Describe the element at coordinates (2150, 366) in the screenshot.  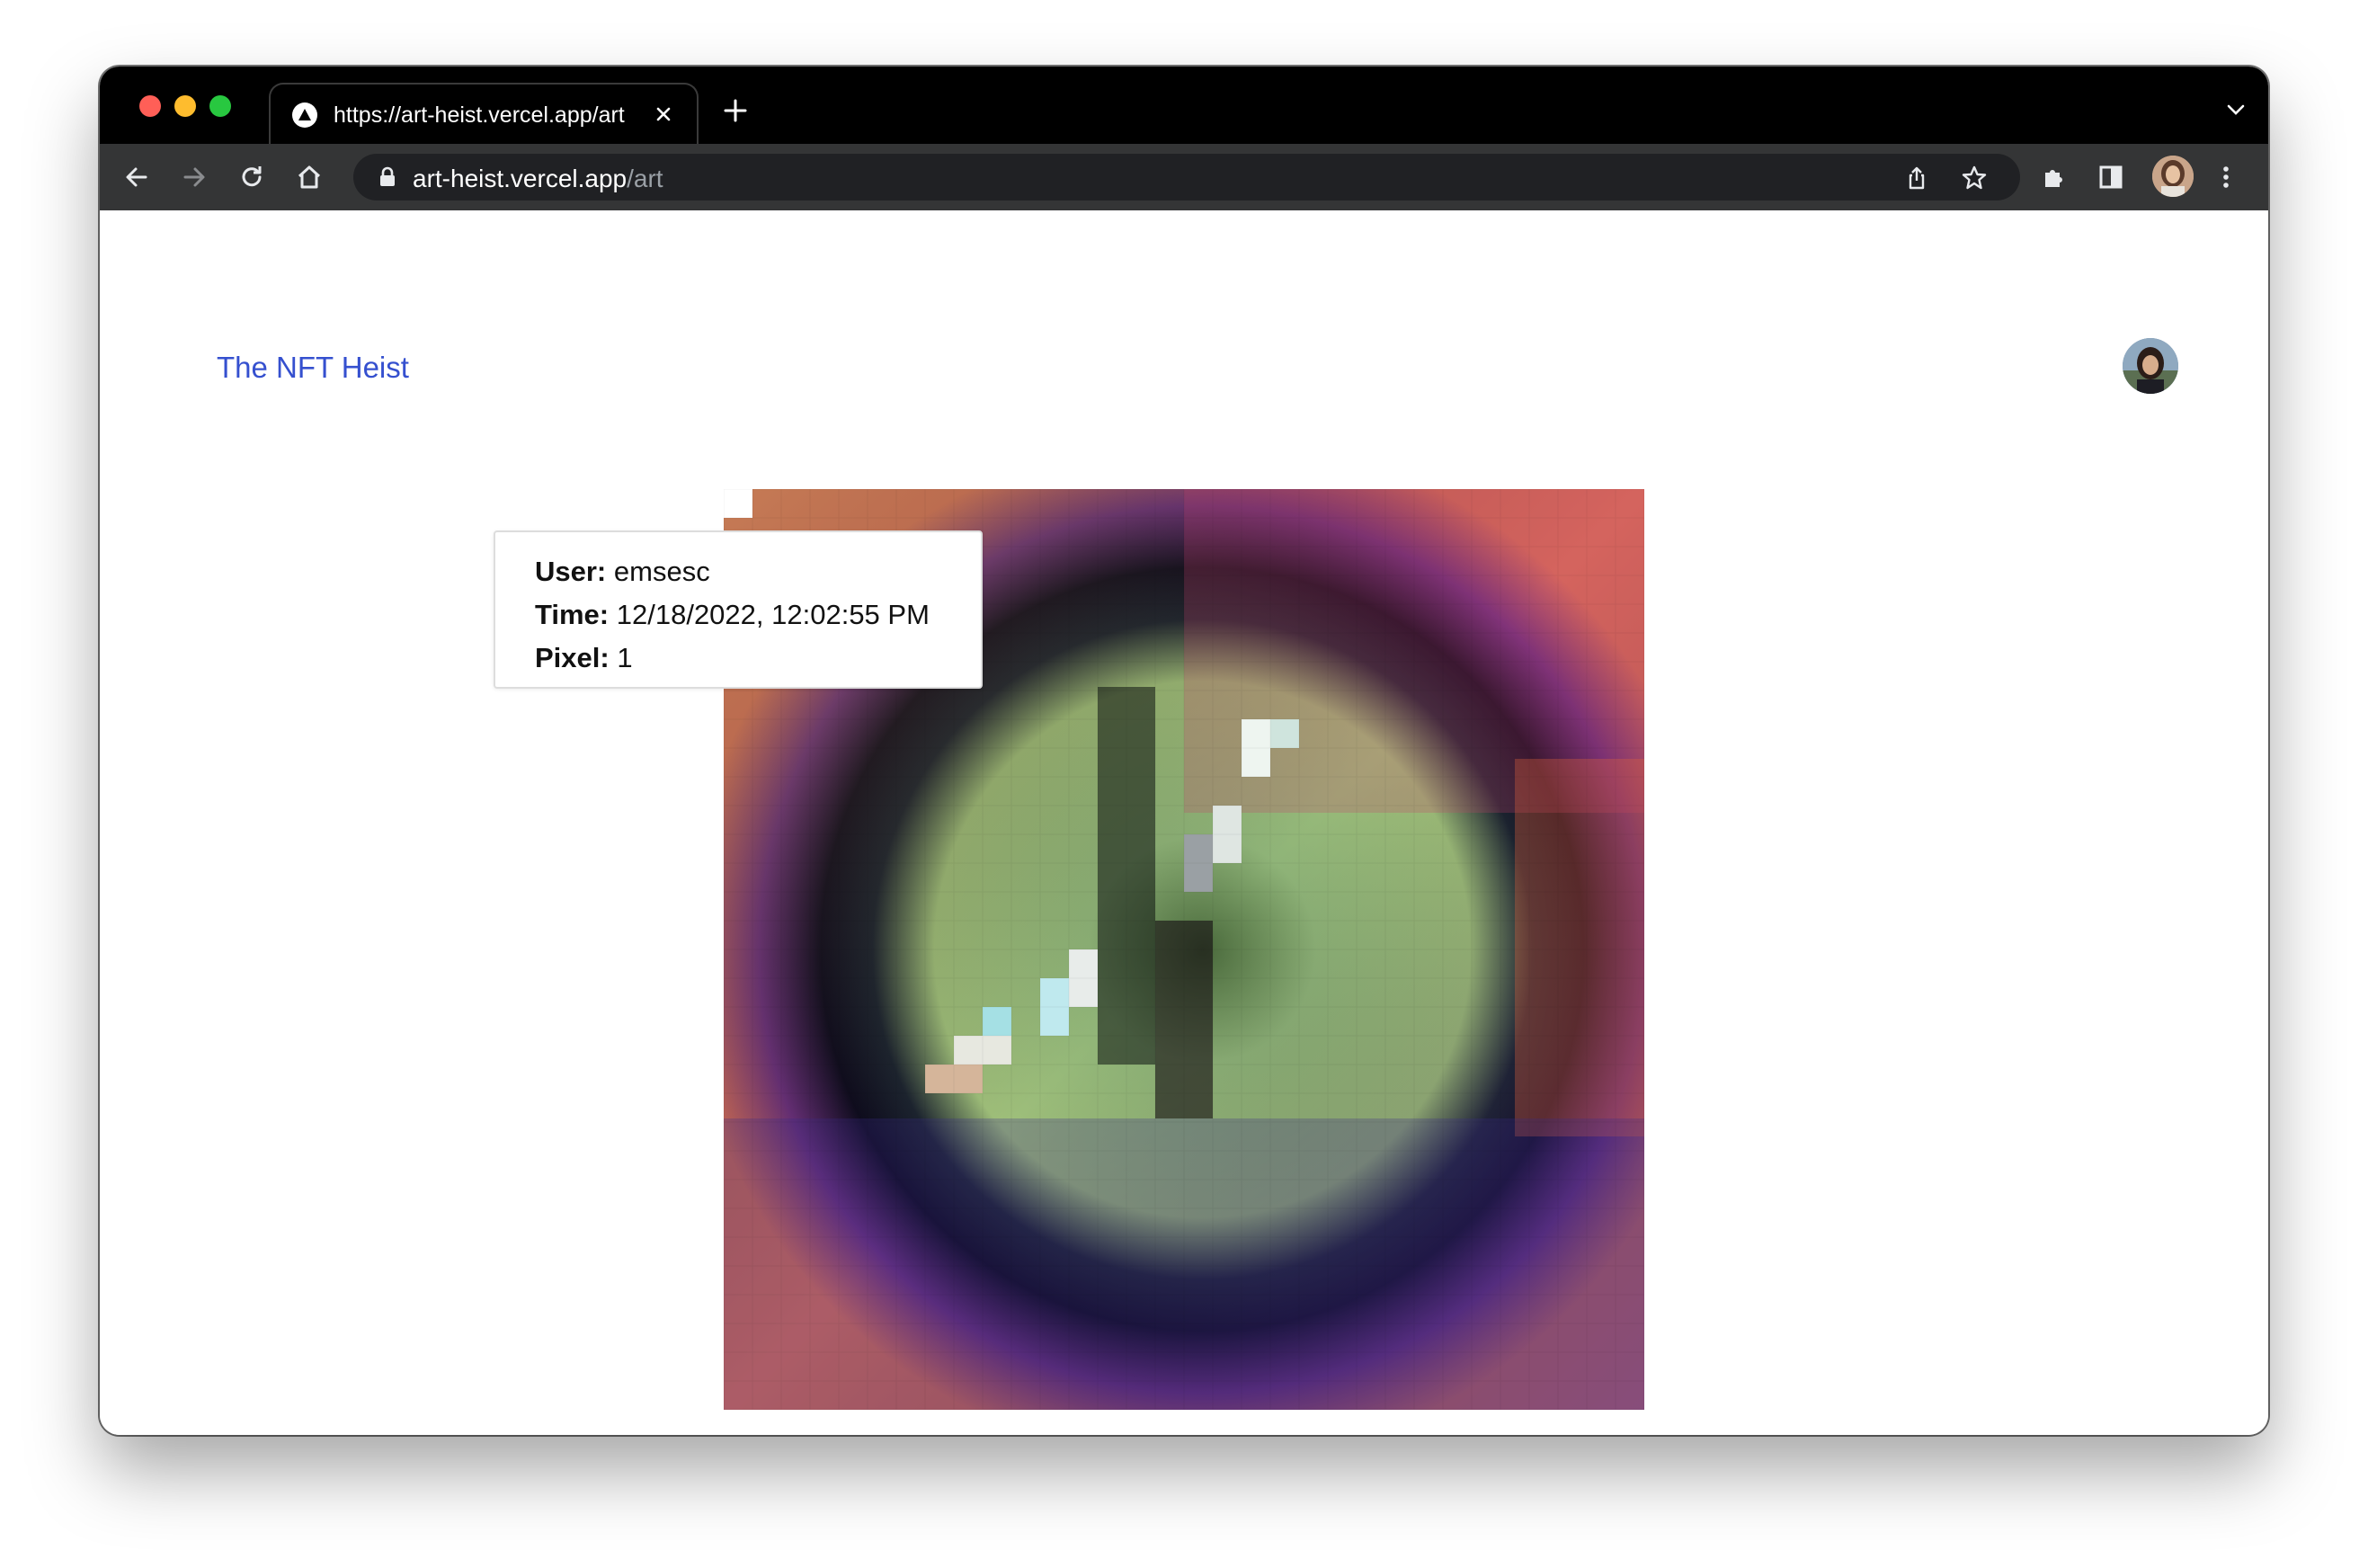
I see `user-avatar` at that location.